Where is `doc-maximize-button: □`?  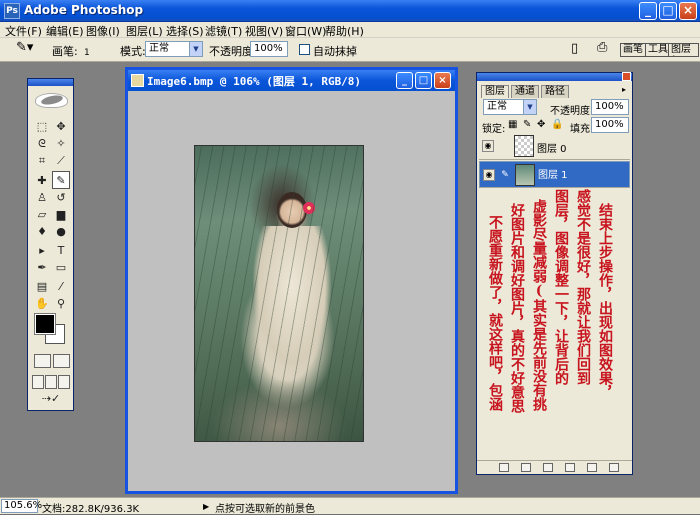
doc-maximize-button: □ is located at coordinates (423, 80).